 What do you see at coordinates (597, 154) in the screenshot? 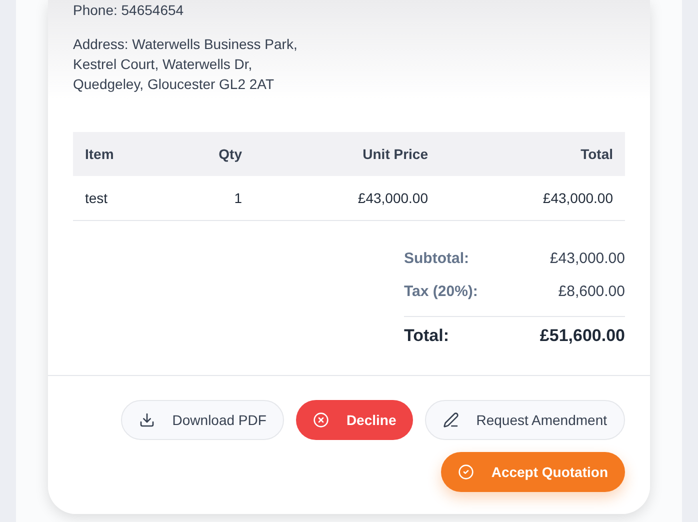
I see `column-header: Total` at bounding box center [597, 154].